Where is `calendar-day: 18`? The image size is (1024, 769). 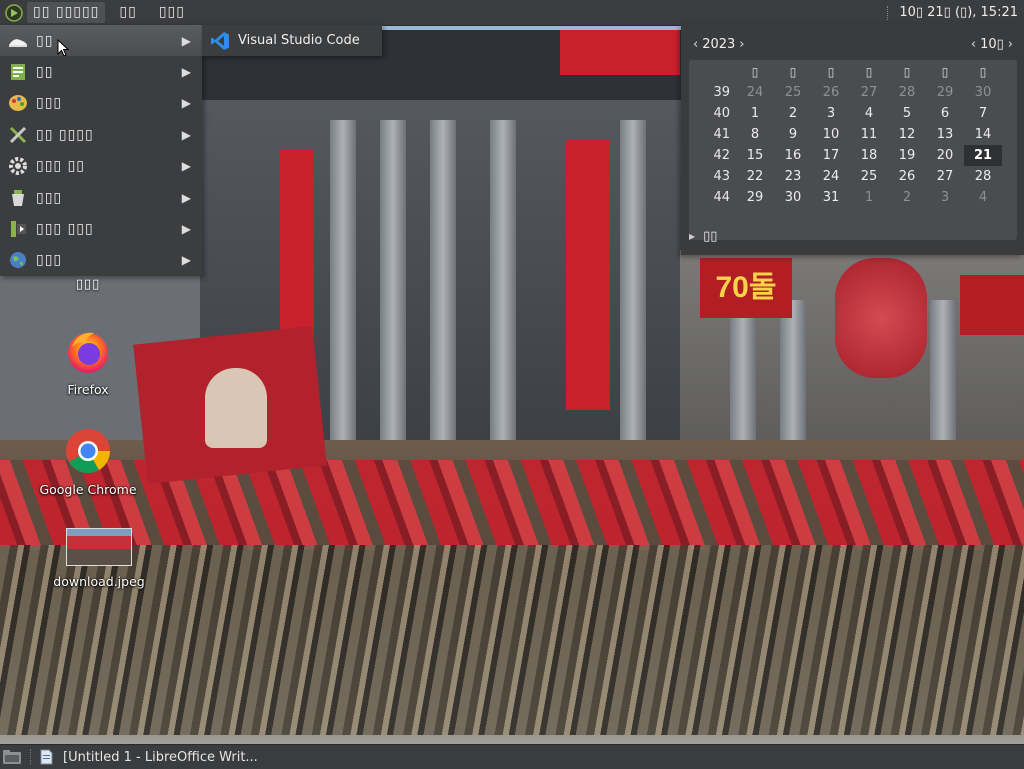
calendar-day: 18 is located at coordinates (869, 155).